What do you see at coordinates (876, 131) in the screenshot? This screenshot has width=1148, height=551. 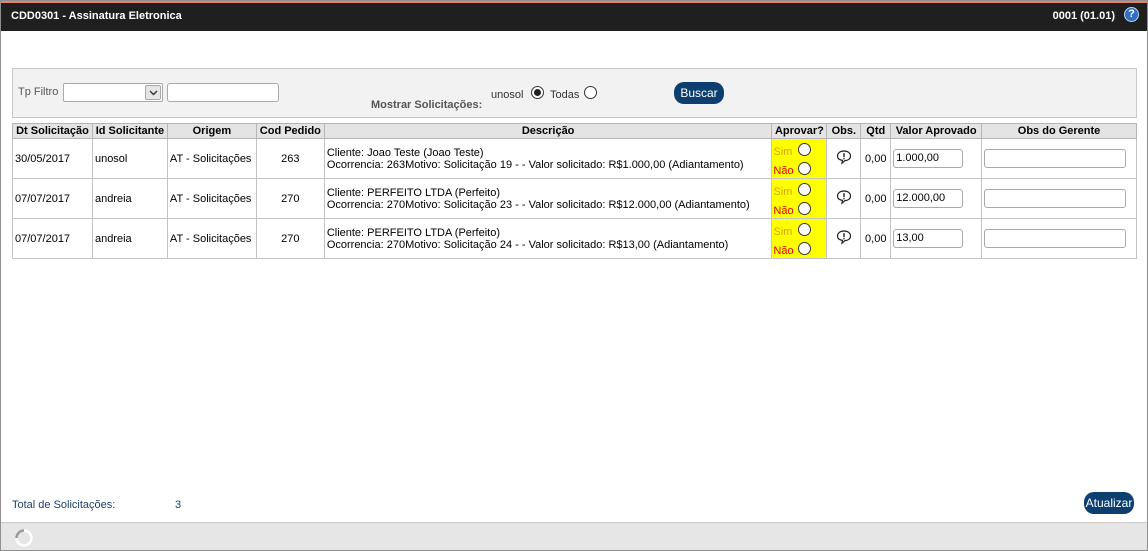 I see `col-qty: Qtd` at bounding box center [876, 131].